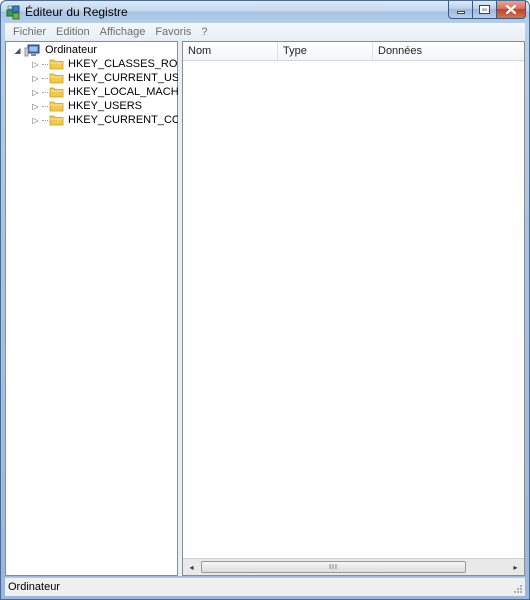 This screenshot has width=530, height=600. I want to click on window-title: Éditeur du Registre, so click(76, 12).